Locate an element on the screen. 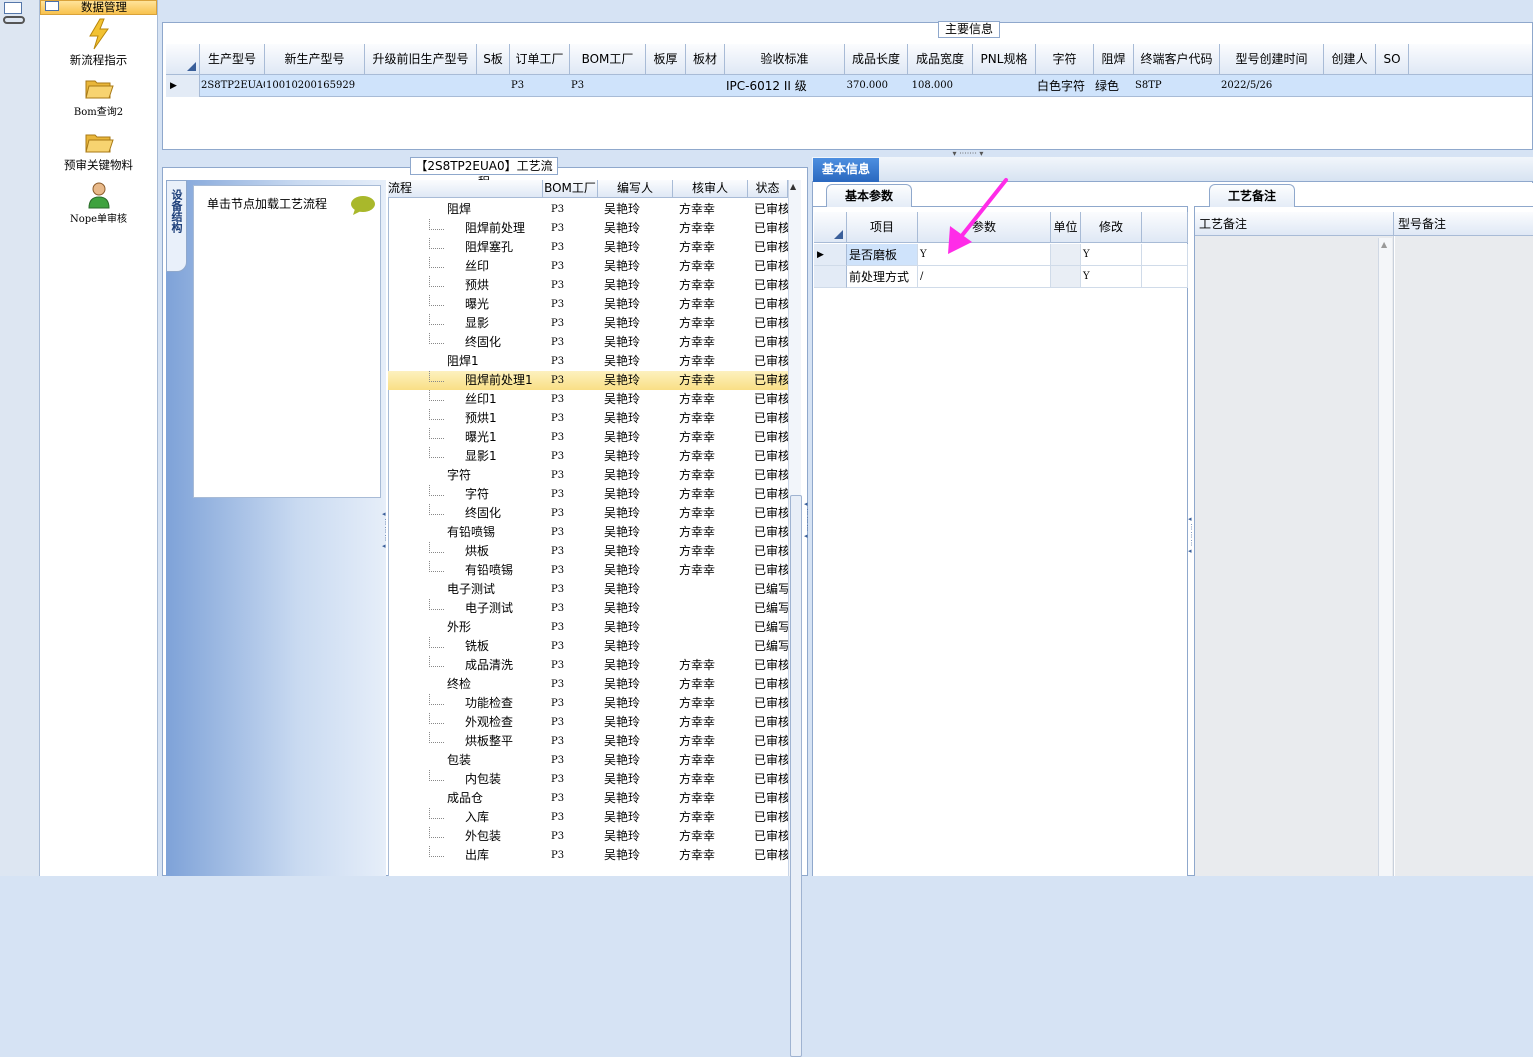 Image resolution: width=1533 pixels, height=1057 pixels. process-row: 成品清洗 P3 吴艳玲 方幸幸 已审核 is located at coordinates (588, 665).